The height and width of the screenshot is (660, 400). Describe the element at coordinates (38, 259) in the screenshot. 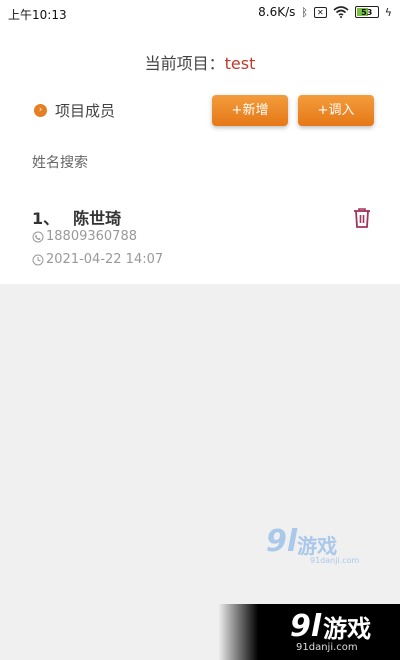

I see `clock-icon` at that location.